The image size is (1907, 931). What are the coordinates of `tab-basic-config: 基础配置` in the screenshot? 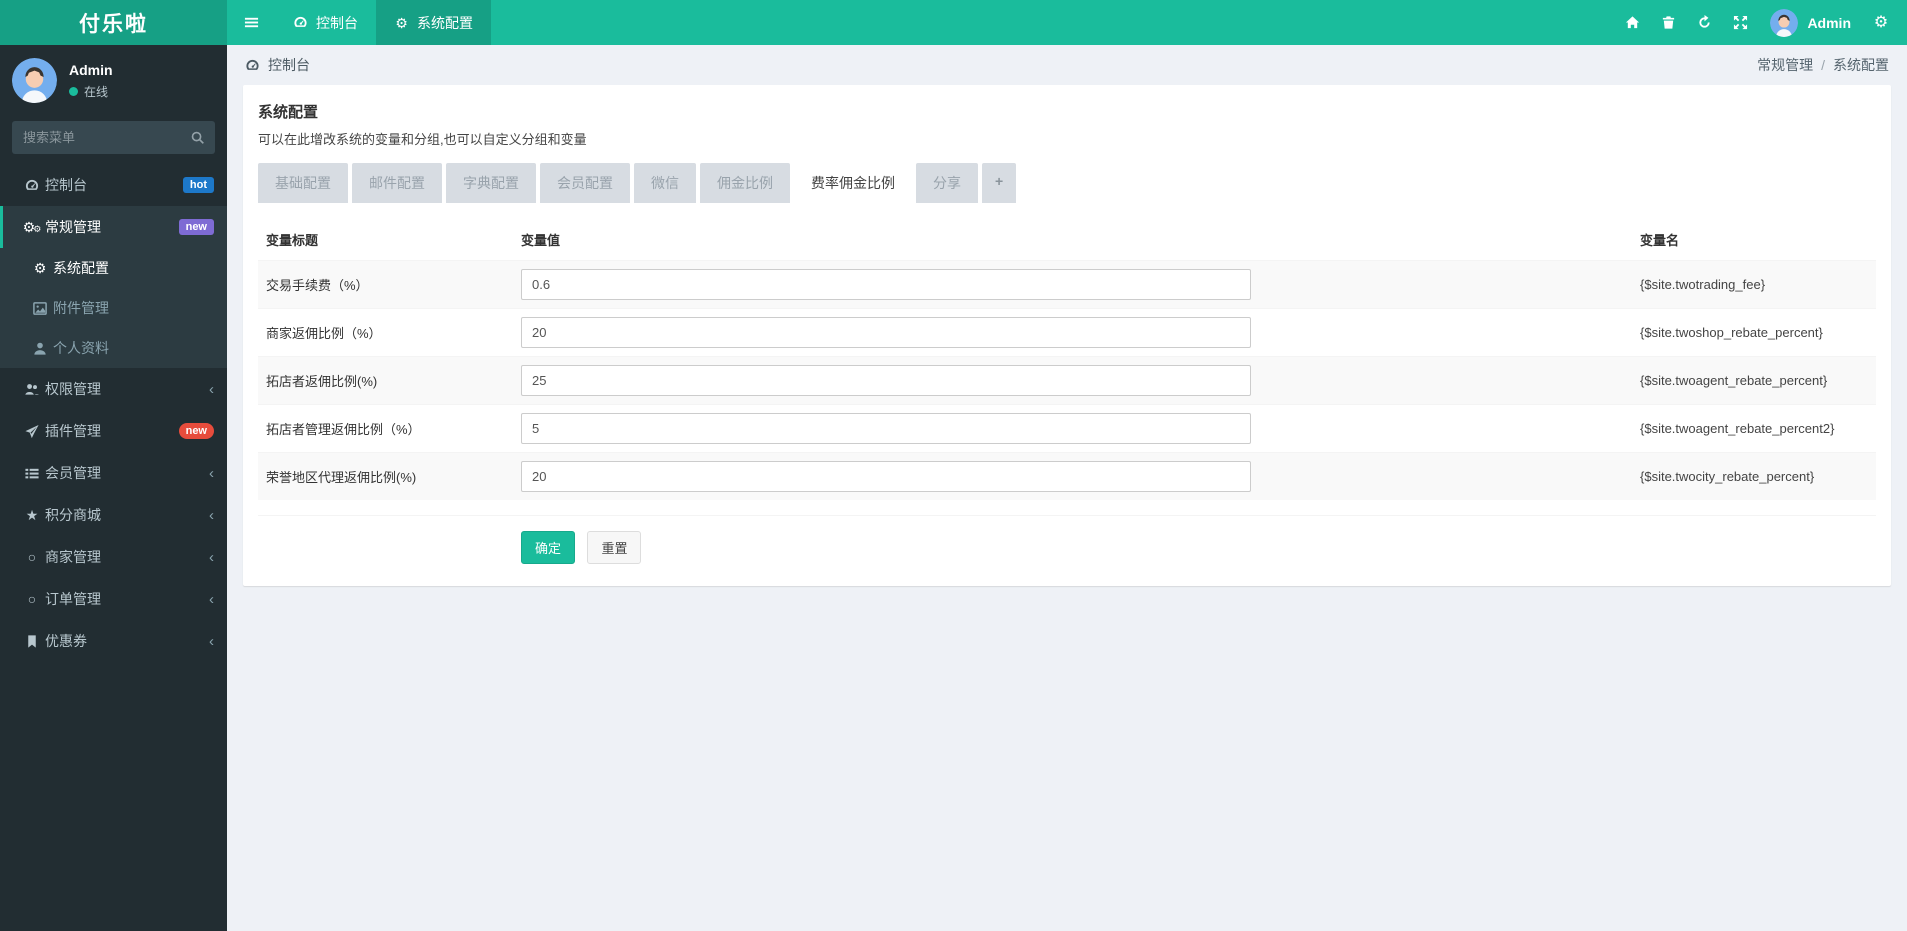 It's located at (303, 183).